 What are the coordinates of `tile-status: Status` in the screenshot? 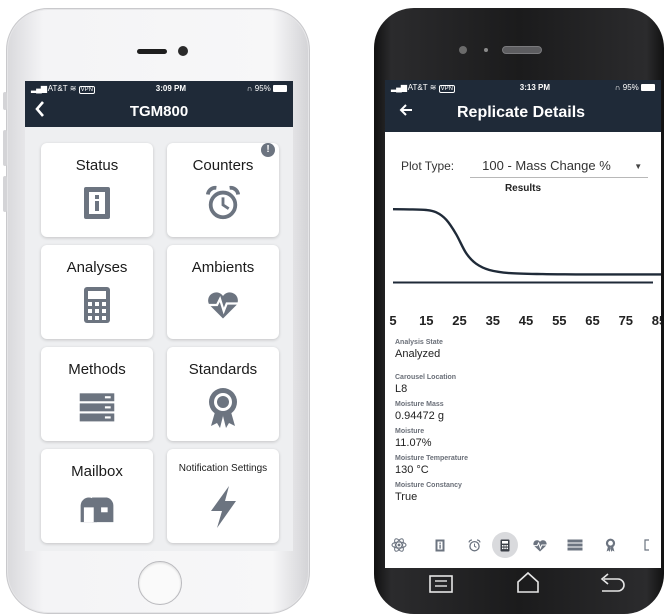 It's located at (97, 190).